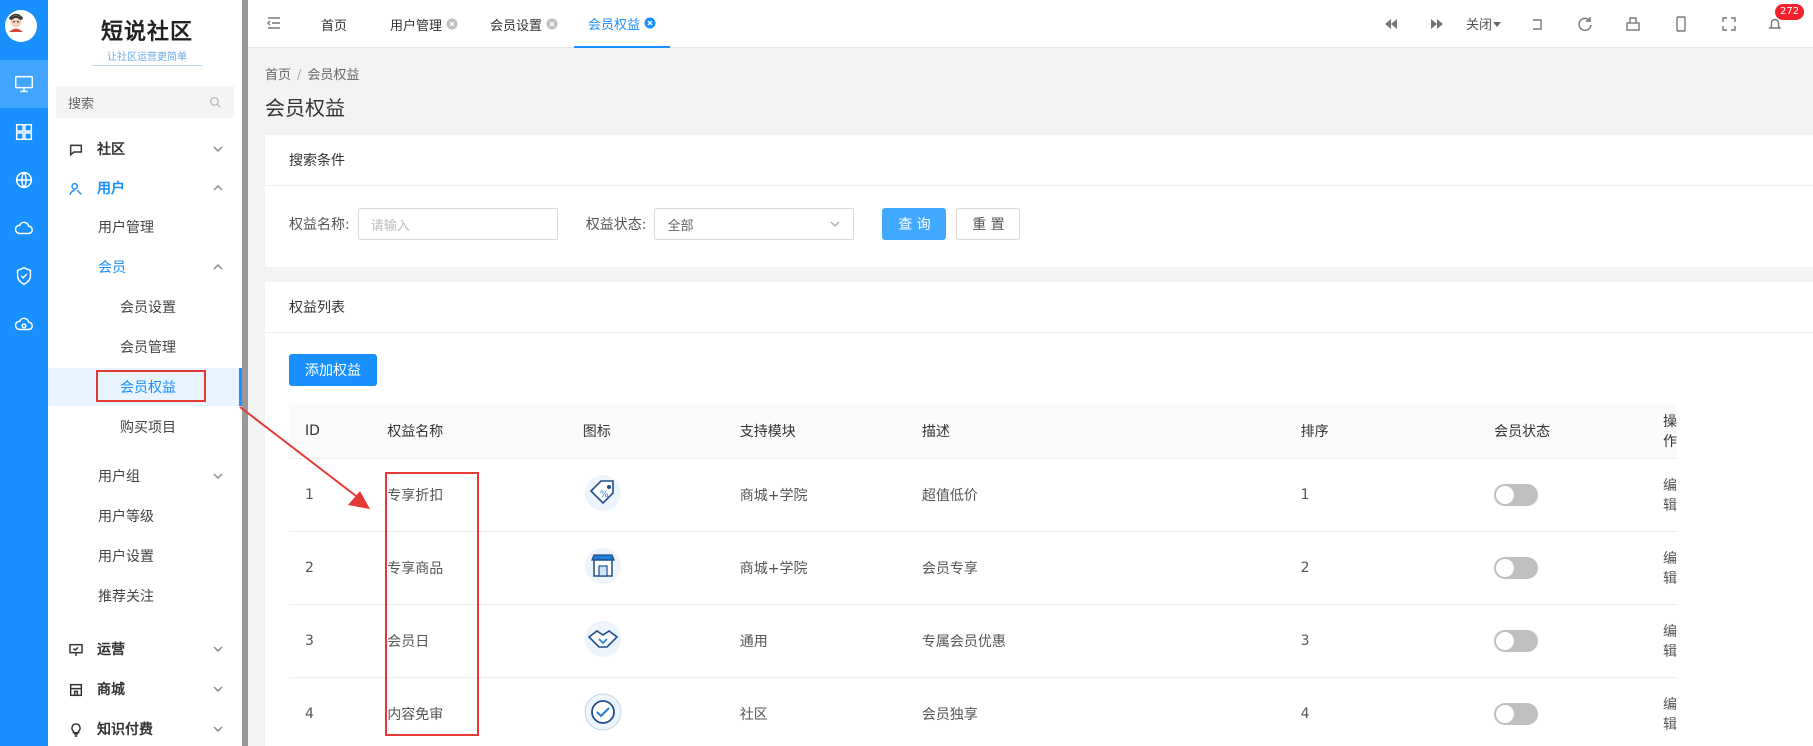  What do you see at coordinates (76, 730) in the screenshot?
I see `lightbulb-icon` at bounding box center [76, 730].